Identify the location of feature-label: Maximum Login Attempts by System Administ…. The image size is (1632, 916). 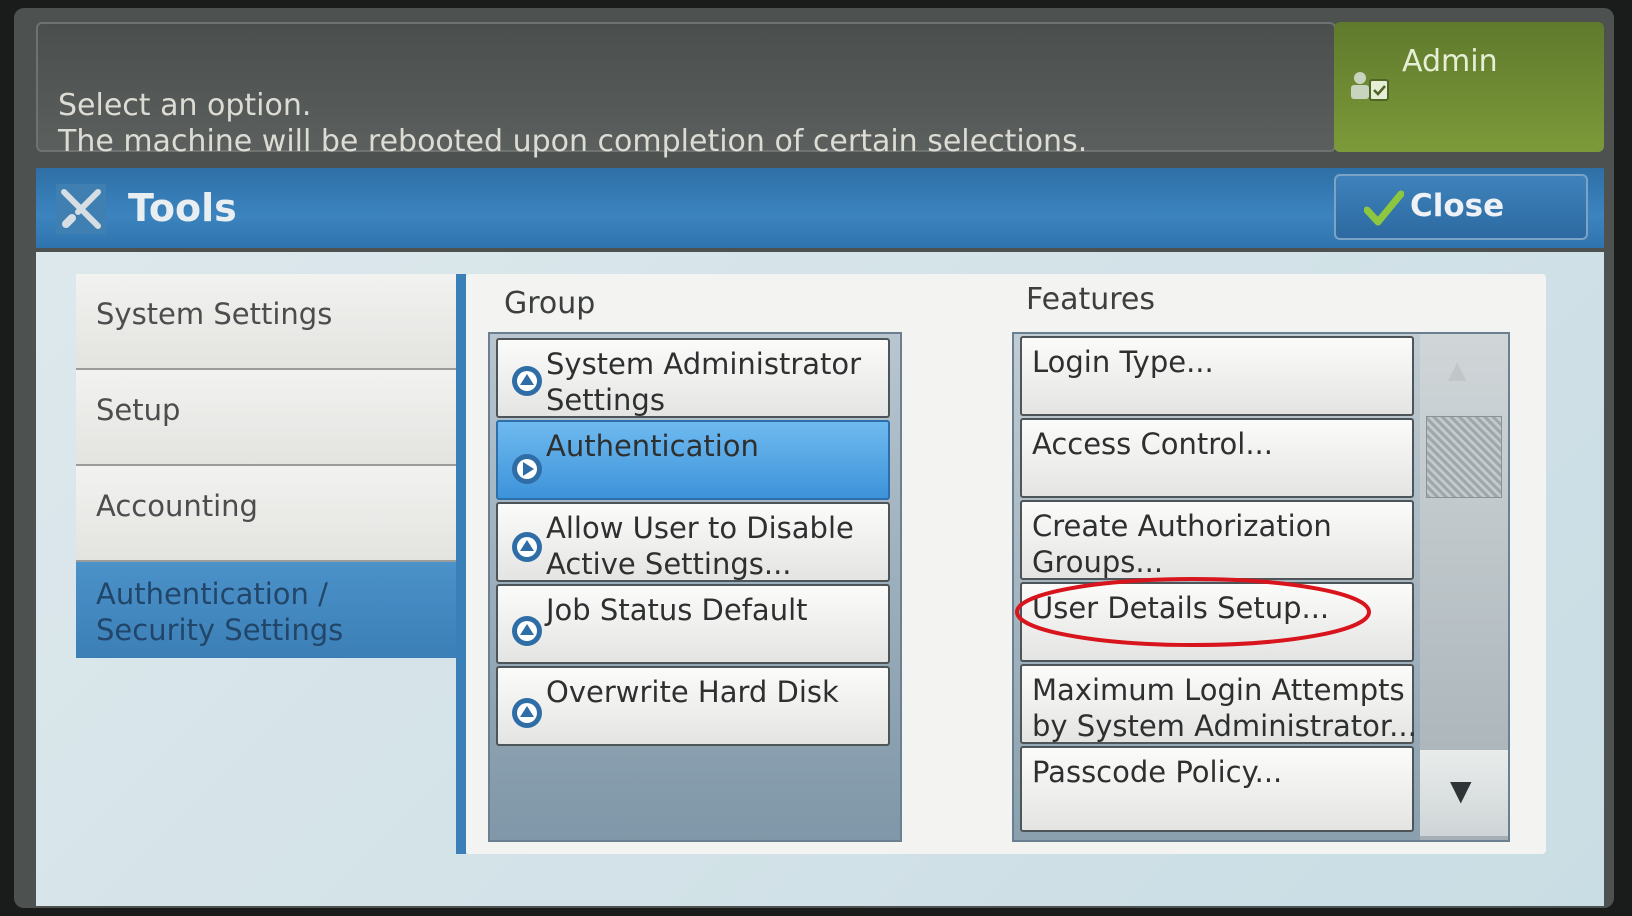
(1224, 708).